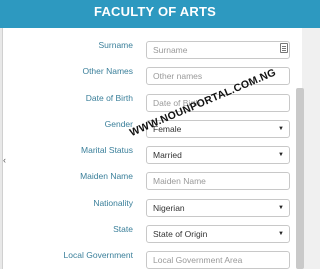  Describe the element at coordinates (107, 150) in the screenshot. I see `marital-status-label: Marital Status` at that location.